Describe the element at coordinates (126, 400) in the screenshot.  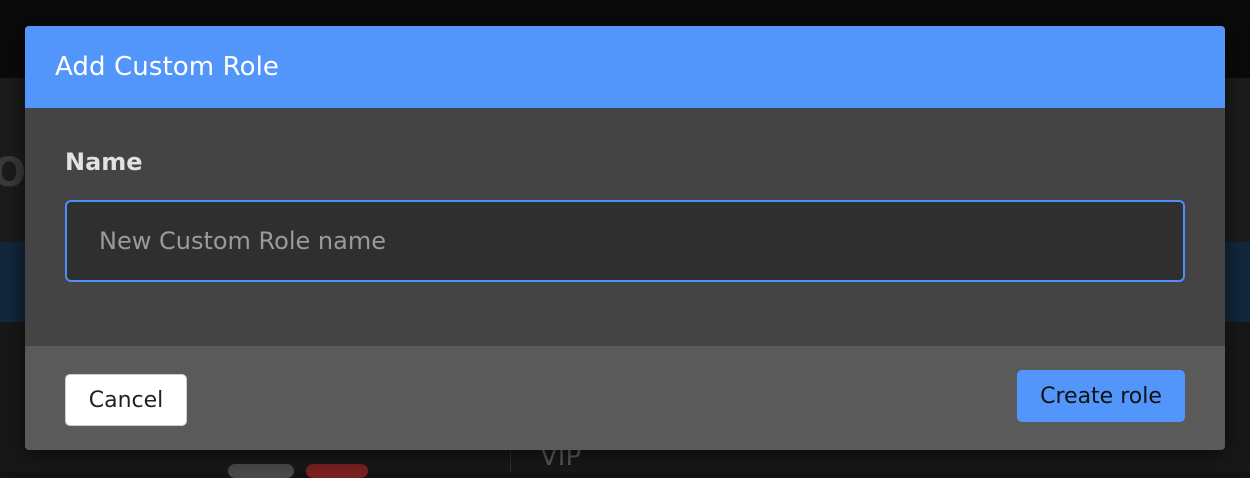
I see `cancel-button: Cancel` at that location.